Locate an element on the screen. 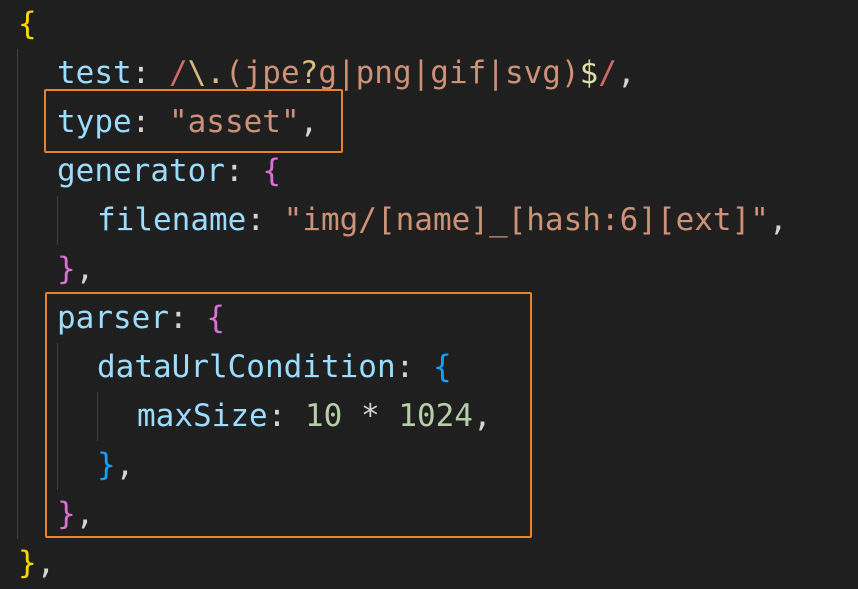  type-highlight-box is located at coordinates (193, 121).